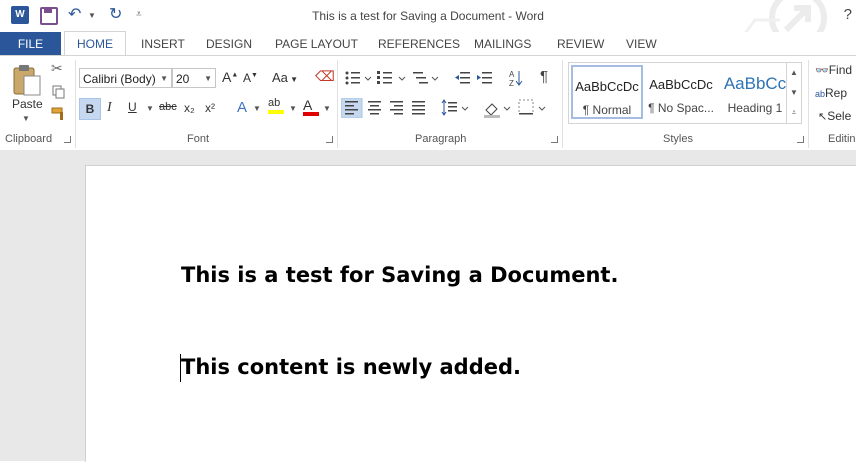 This screenshot has width=856, height=462. I want to click on style-sample: AaBbCc, so click(755, 83).